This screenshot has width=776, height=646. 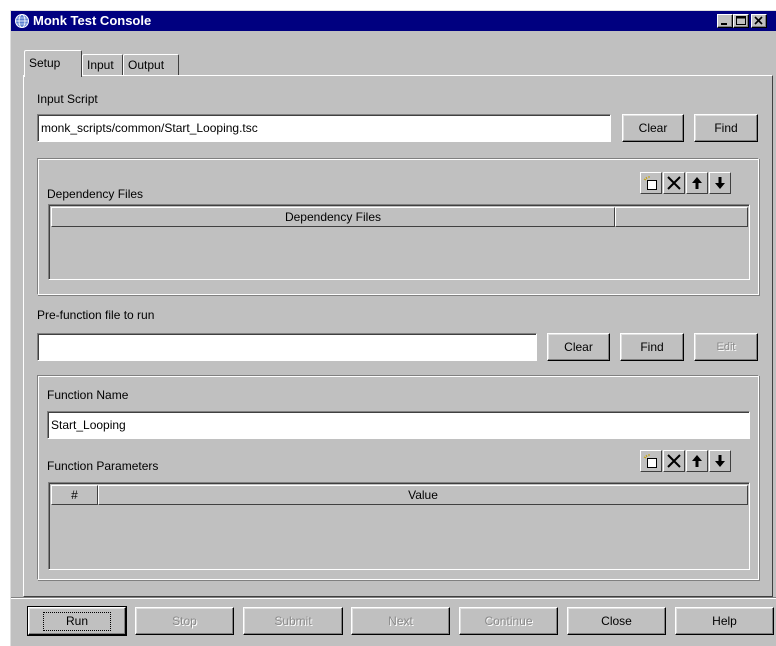 I want to click on close-icon, so click(x=758, y=20).